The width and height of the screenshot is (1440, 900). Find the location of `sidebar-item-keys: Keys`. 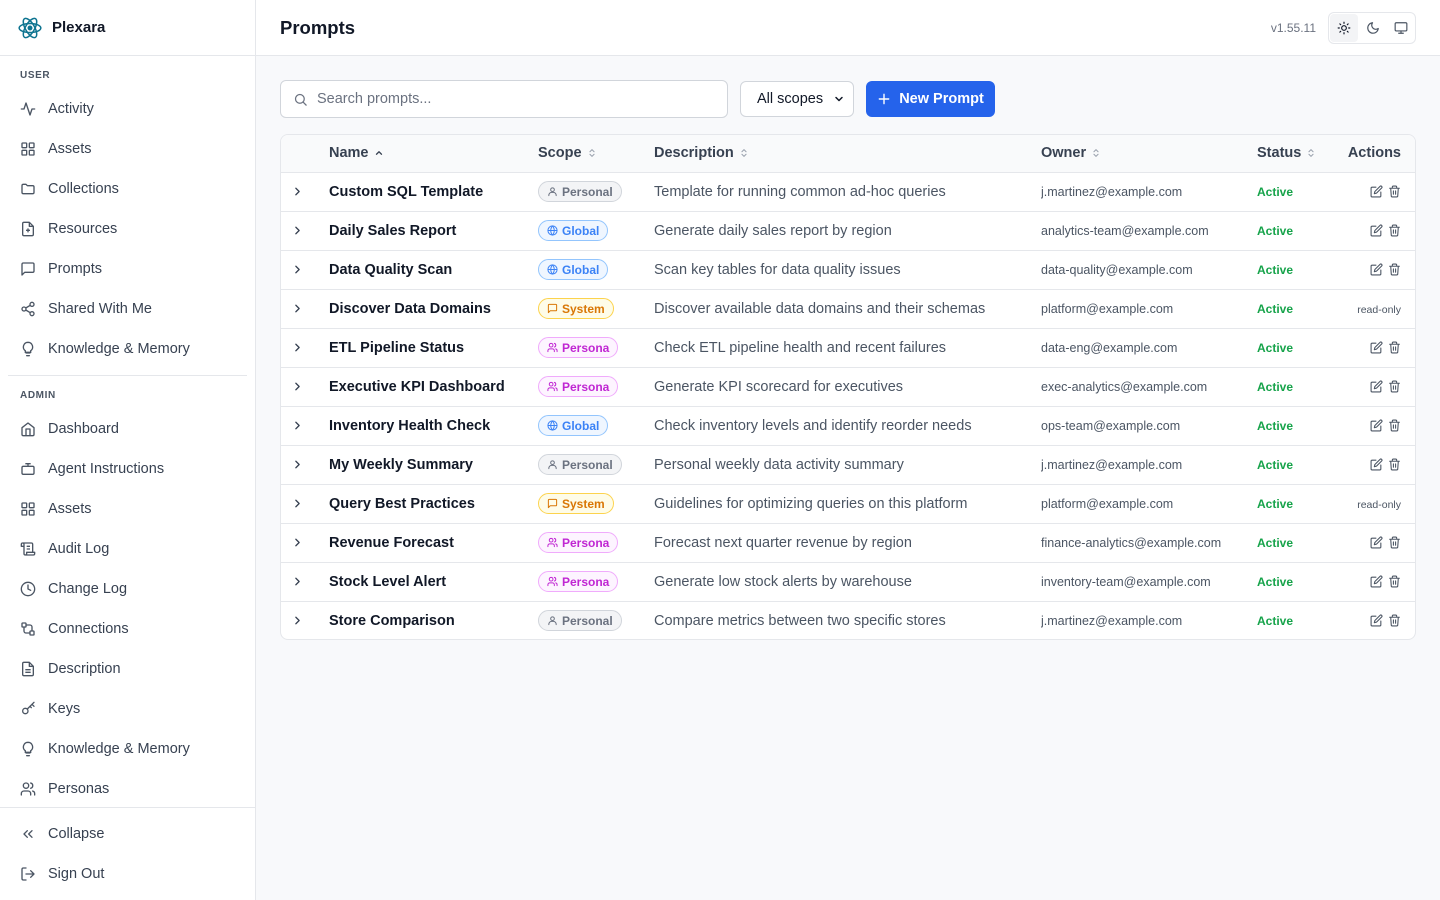

sidebar-item-keys: Keys is located at coordinates (127, 709).